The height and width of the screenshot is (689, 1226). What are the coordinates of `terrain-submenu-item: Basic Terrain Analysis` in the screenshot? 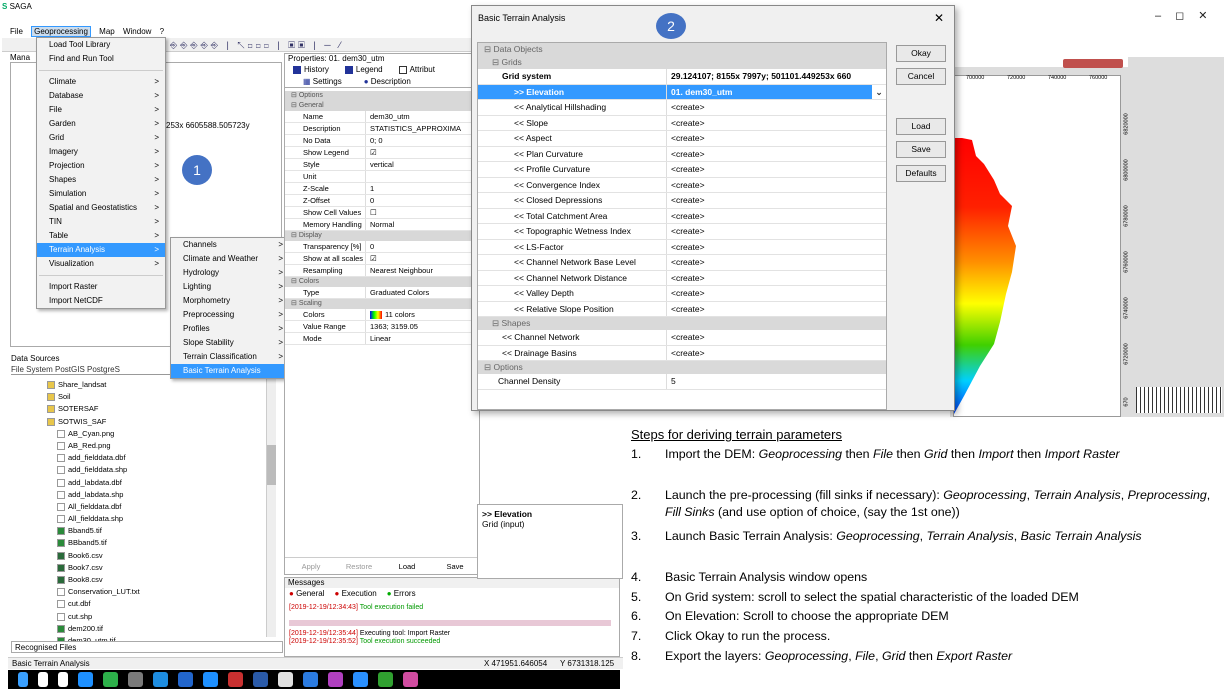 It's located at (230, 371).